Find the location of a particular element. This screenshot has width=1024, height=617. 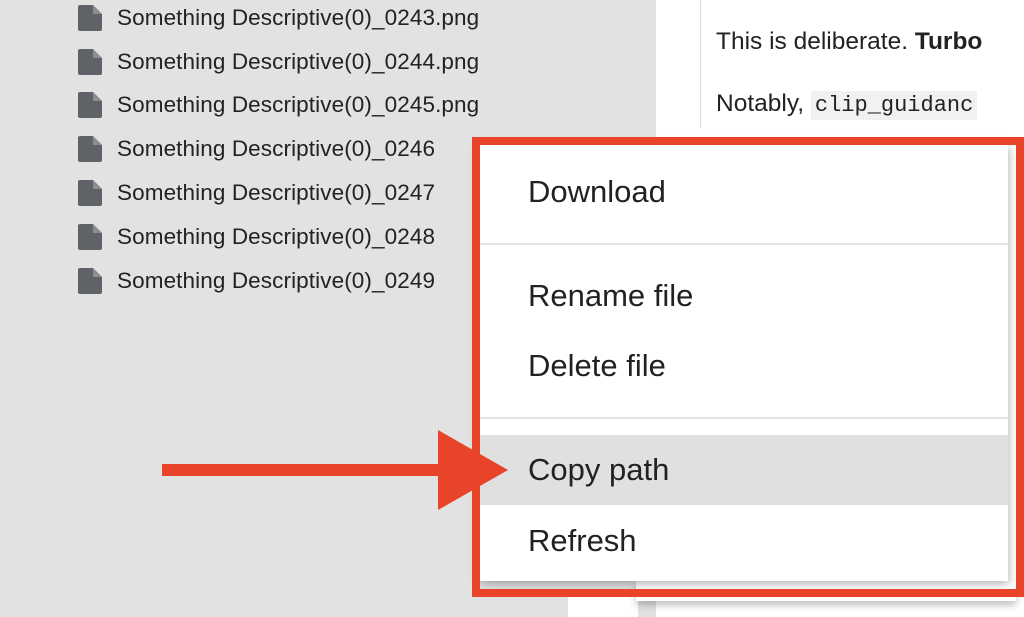

menu-item-label: Refresh is located at coordinates (582, 540).